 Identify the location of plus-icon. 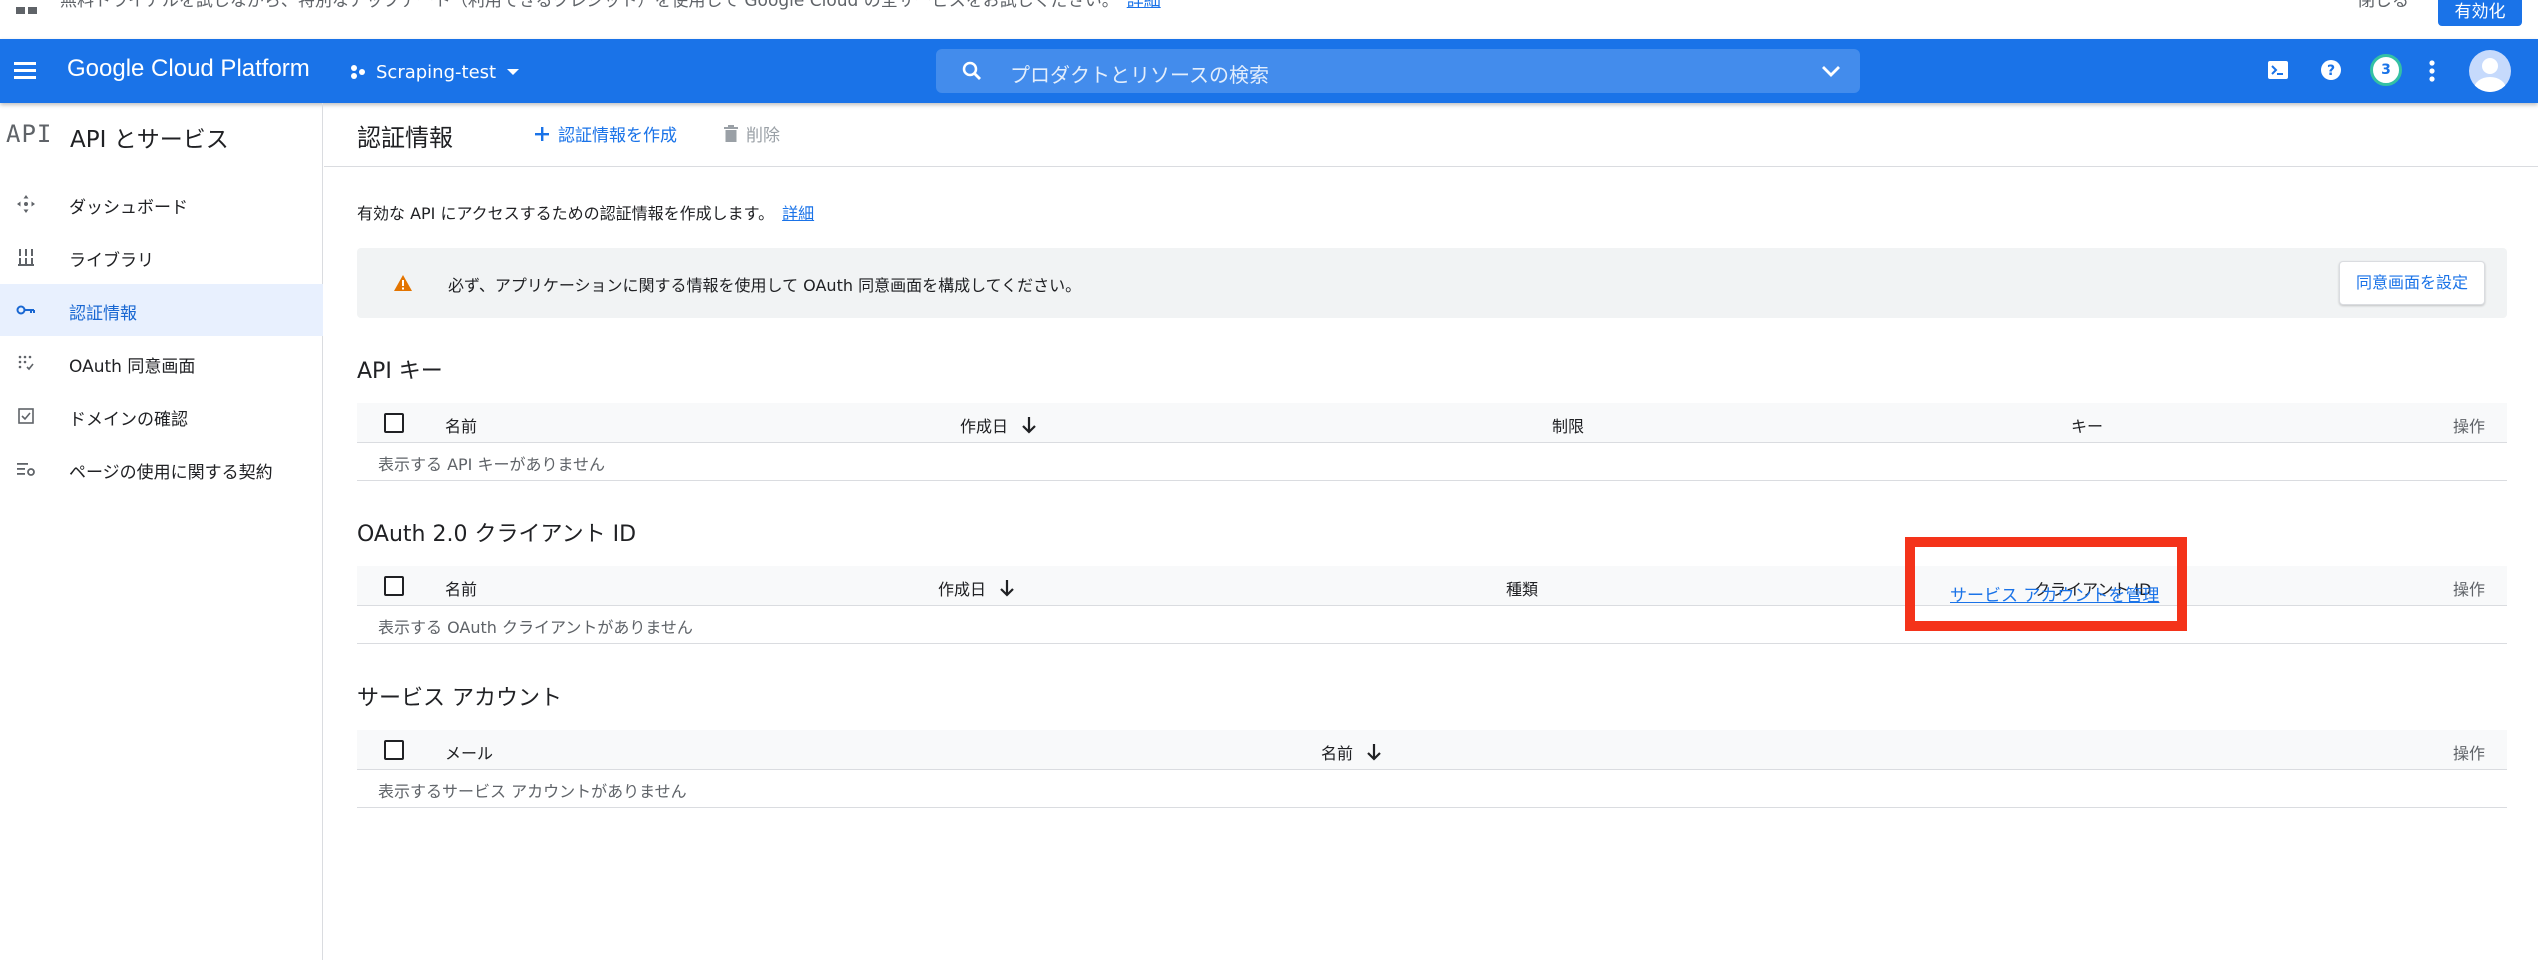
(542, 133).